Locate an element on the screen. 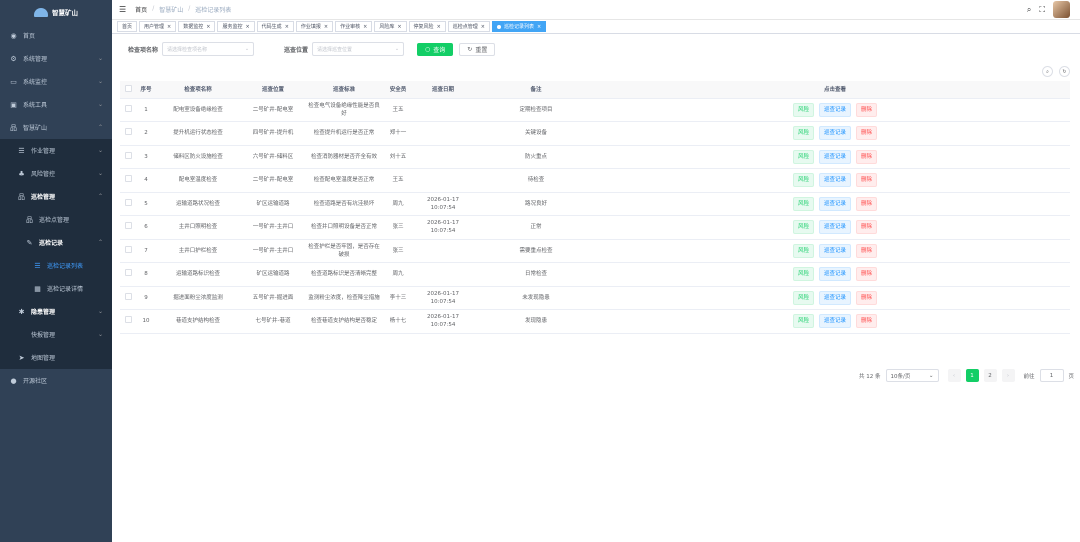 The width and height of the screenshot is (1080, 542). tag-work-report: 作业填报 × is located at coordinates (314, 26).